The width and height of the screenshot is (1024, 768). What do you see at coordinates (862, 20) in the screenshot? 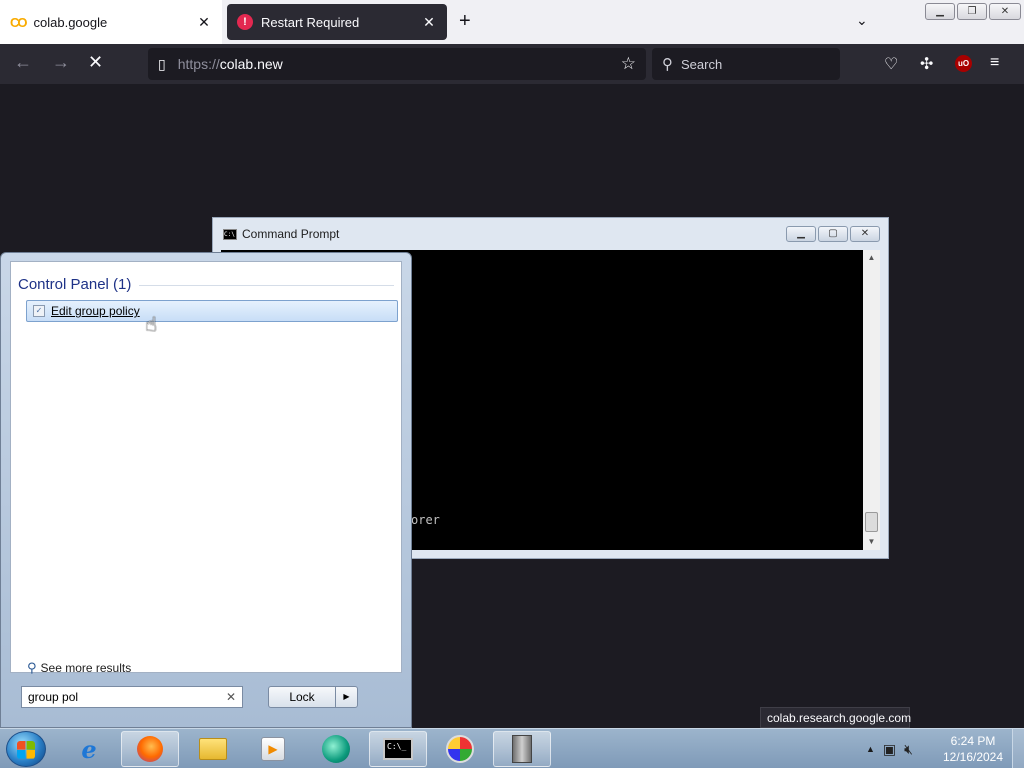
I see `list-tabs-chevron-icon: ⌄` at bounding box center [862, 20].